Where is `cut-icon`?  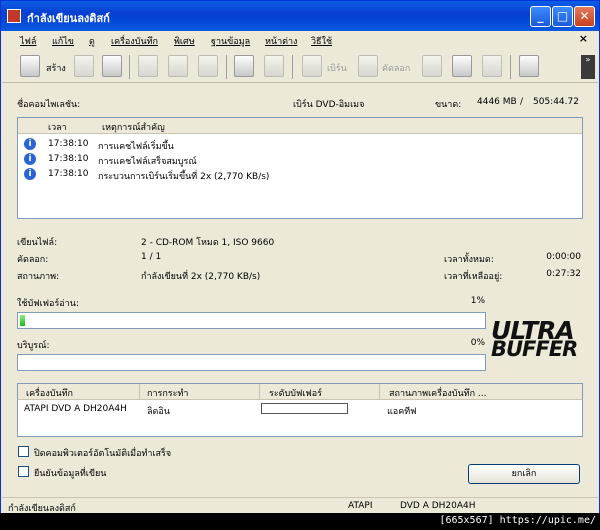
cut-icon is located at coordinates (148, 66).